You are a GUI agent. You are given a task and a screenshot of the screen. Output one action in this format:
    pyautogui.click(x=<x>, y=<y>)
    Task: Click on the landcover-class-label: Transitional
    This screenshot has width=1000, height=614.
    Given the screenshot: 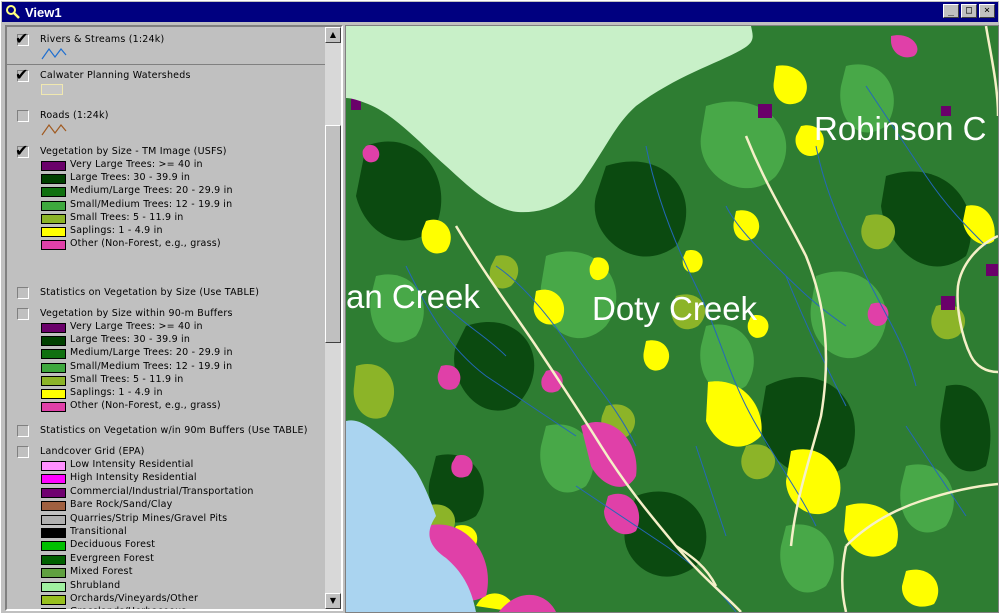 What is the action you would take?
    pyautogui.click(x=98, y=531)
    